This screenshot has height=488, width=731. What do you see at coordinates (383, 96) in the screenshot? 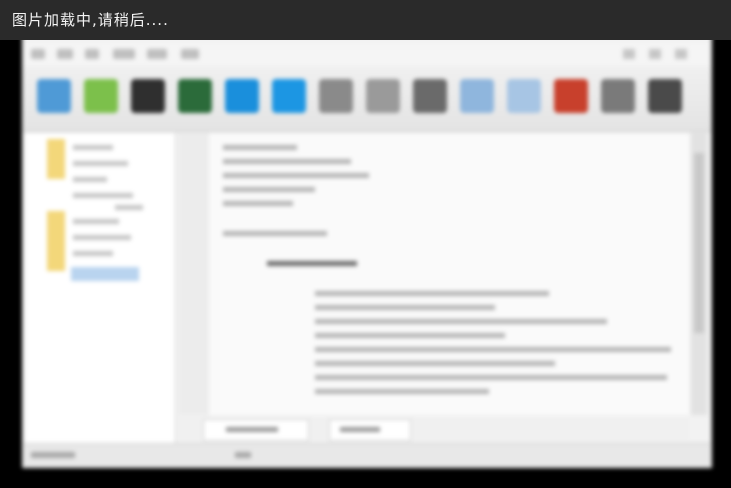
I see `undo-icon` at bounding box center [383, 96].